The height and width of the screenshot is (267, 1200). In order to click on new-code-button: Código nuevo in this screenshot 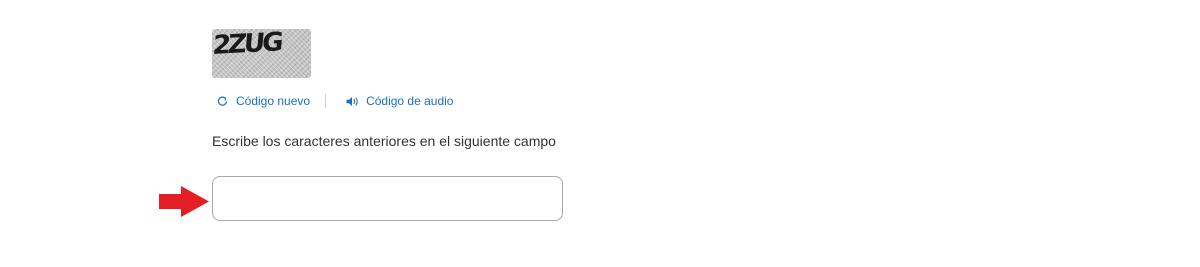, I will do `click(263, 101)`.